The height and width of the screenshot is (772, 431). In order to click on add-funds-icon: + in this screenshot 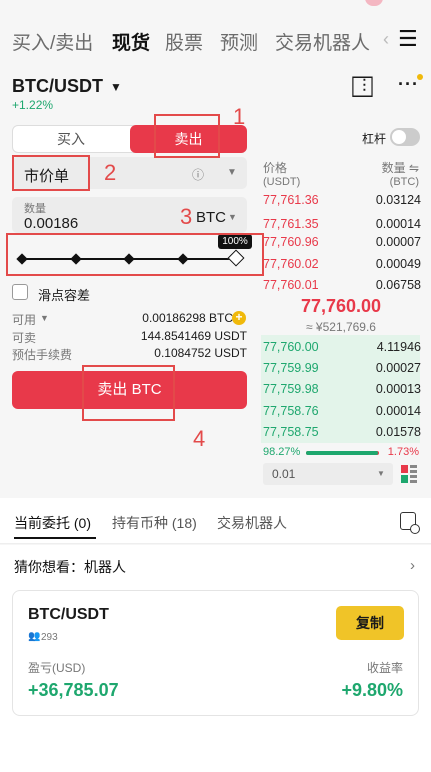, I will do `click(239, 318)`.